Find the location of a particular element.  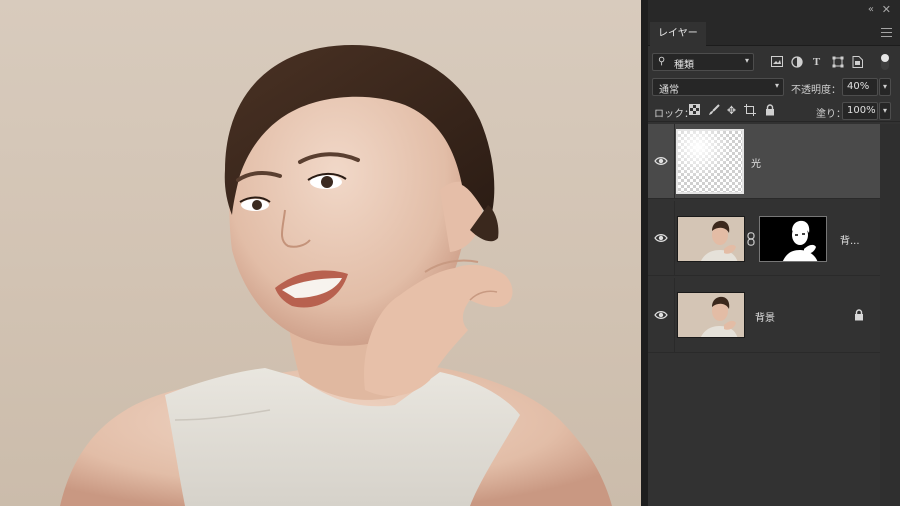

mask-link-chain-icon is located at coordinates (751, 239).